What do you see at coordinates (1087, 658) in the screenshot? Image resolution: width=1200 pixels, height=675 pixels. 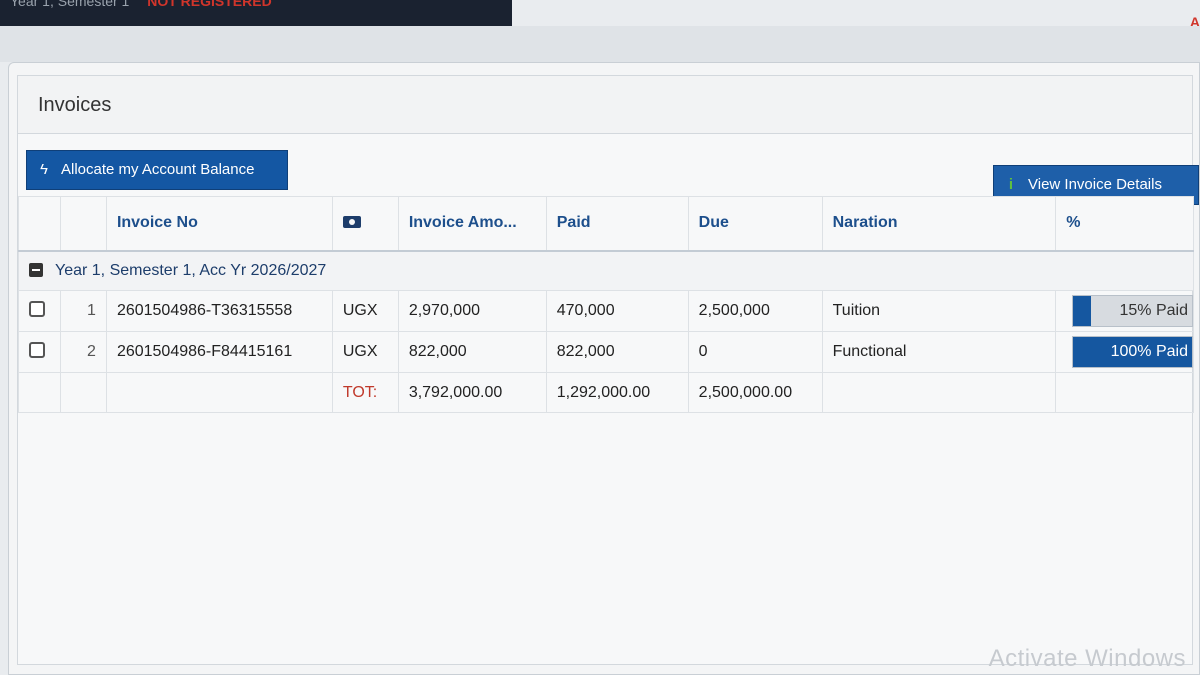 I see `activate-windows-watermark: Activate Windows` at bounding box center [1087, 658].